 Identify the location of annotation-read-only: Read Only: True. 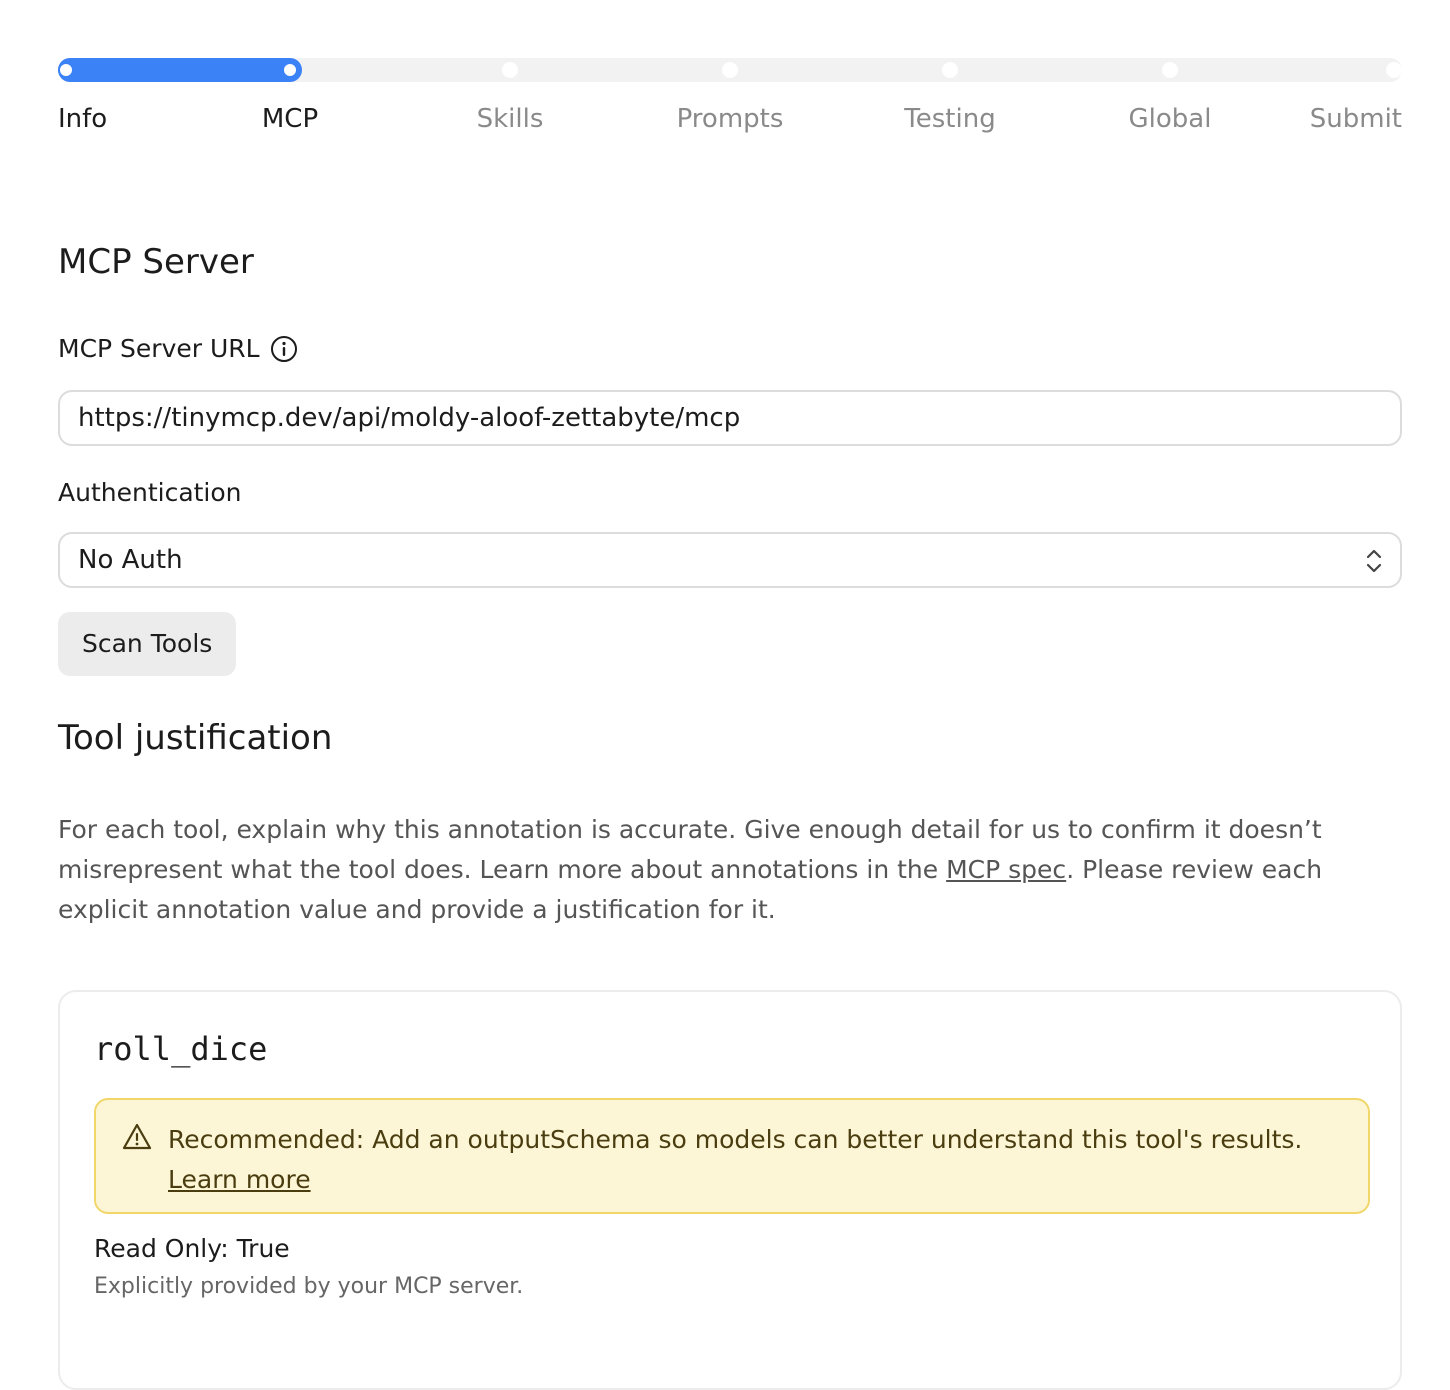
(192, 1248).